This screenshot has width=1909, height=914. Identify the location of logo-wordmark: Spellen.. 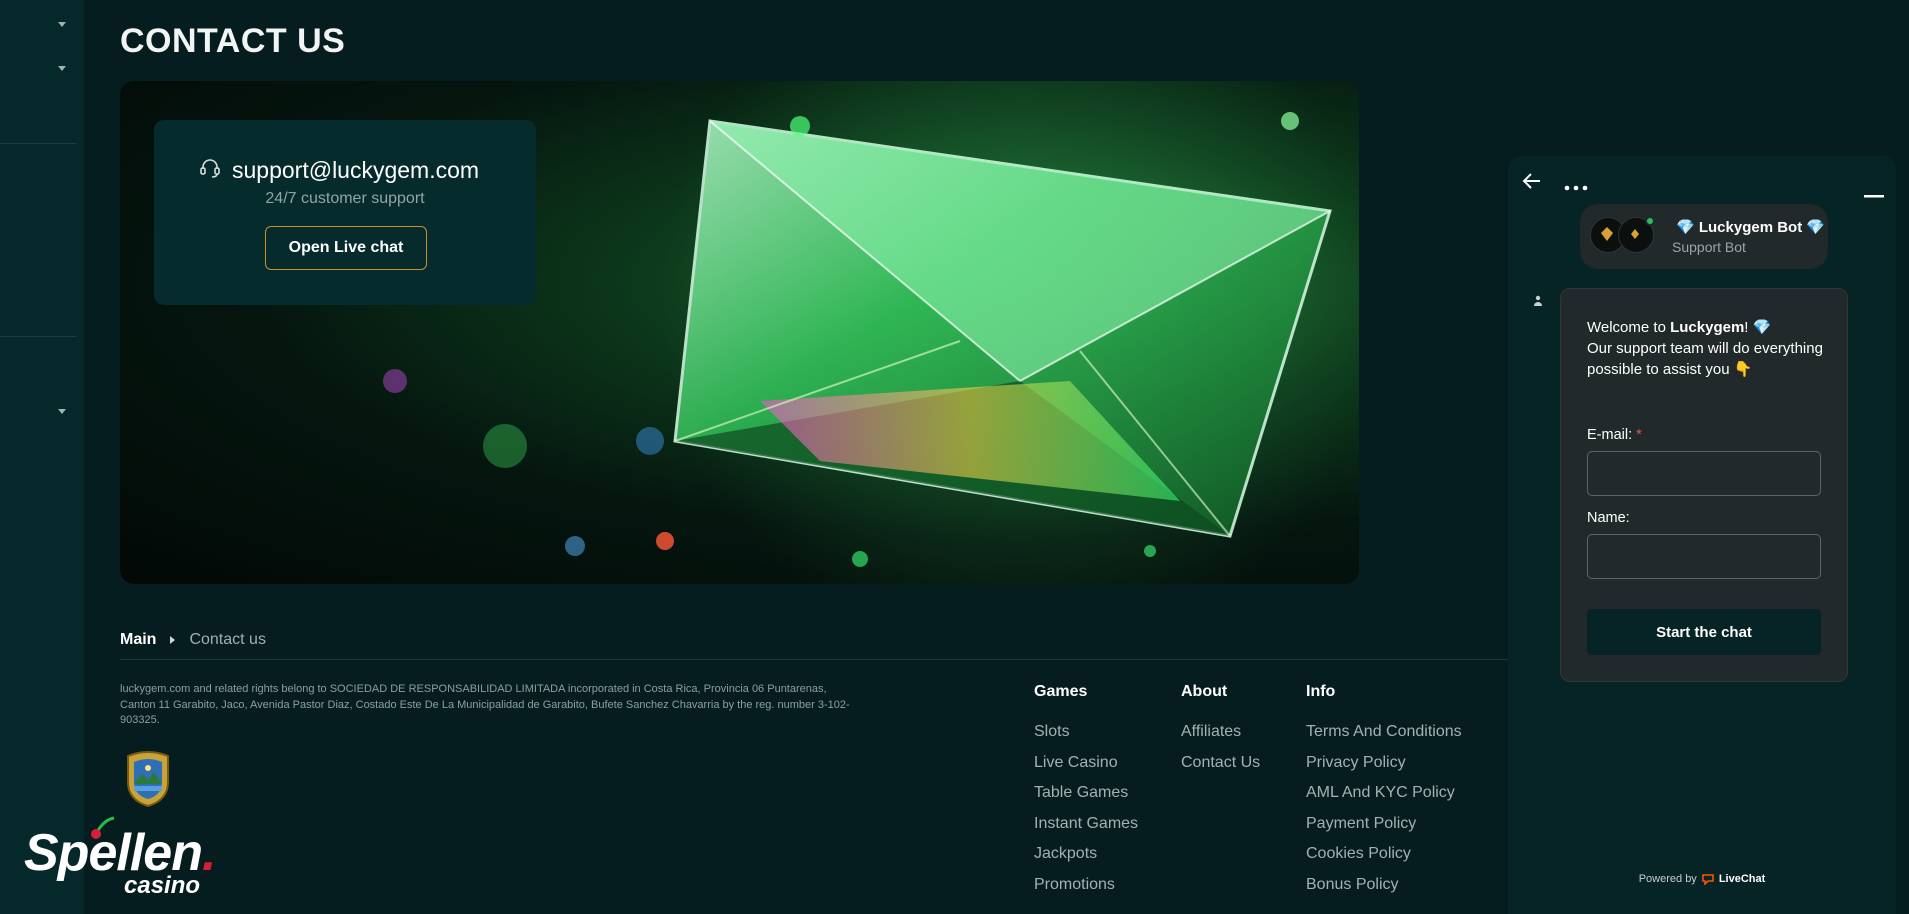
(120, 853).